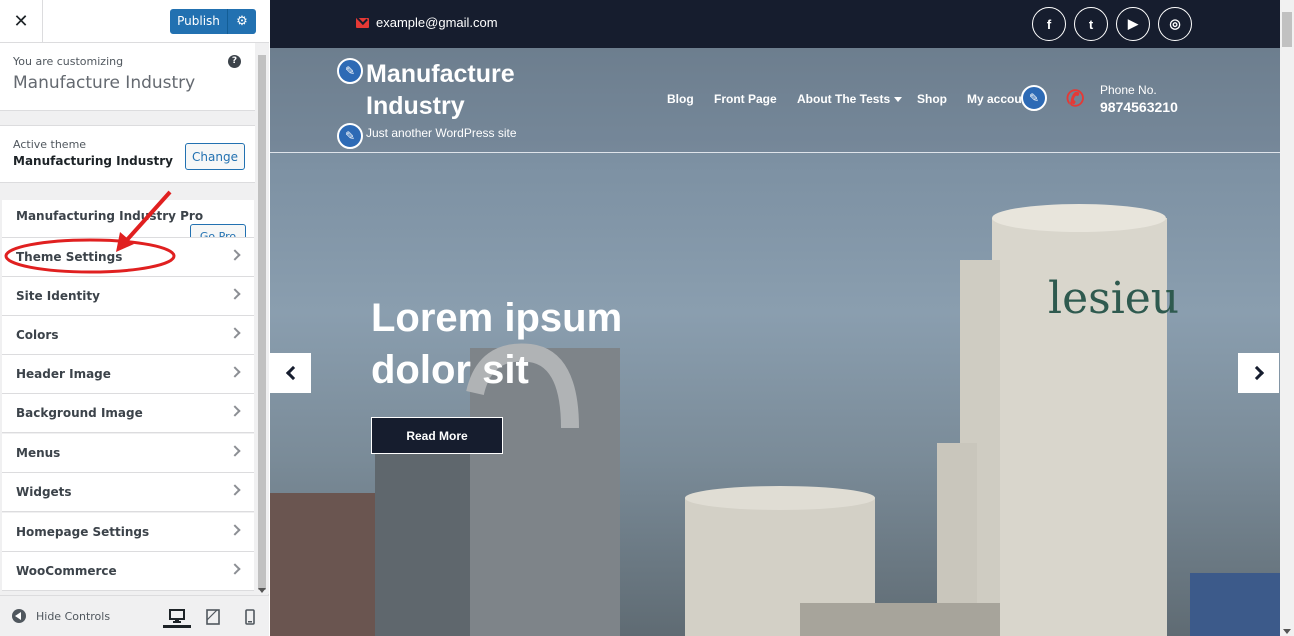 The width and height of the screenshot is (1294, 636). Describe the element at coordinates (128, 453) in the screenshot. I see `section-menus: Menus` at that location.